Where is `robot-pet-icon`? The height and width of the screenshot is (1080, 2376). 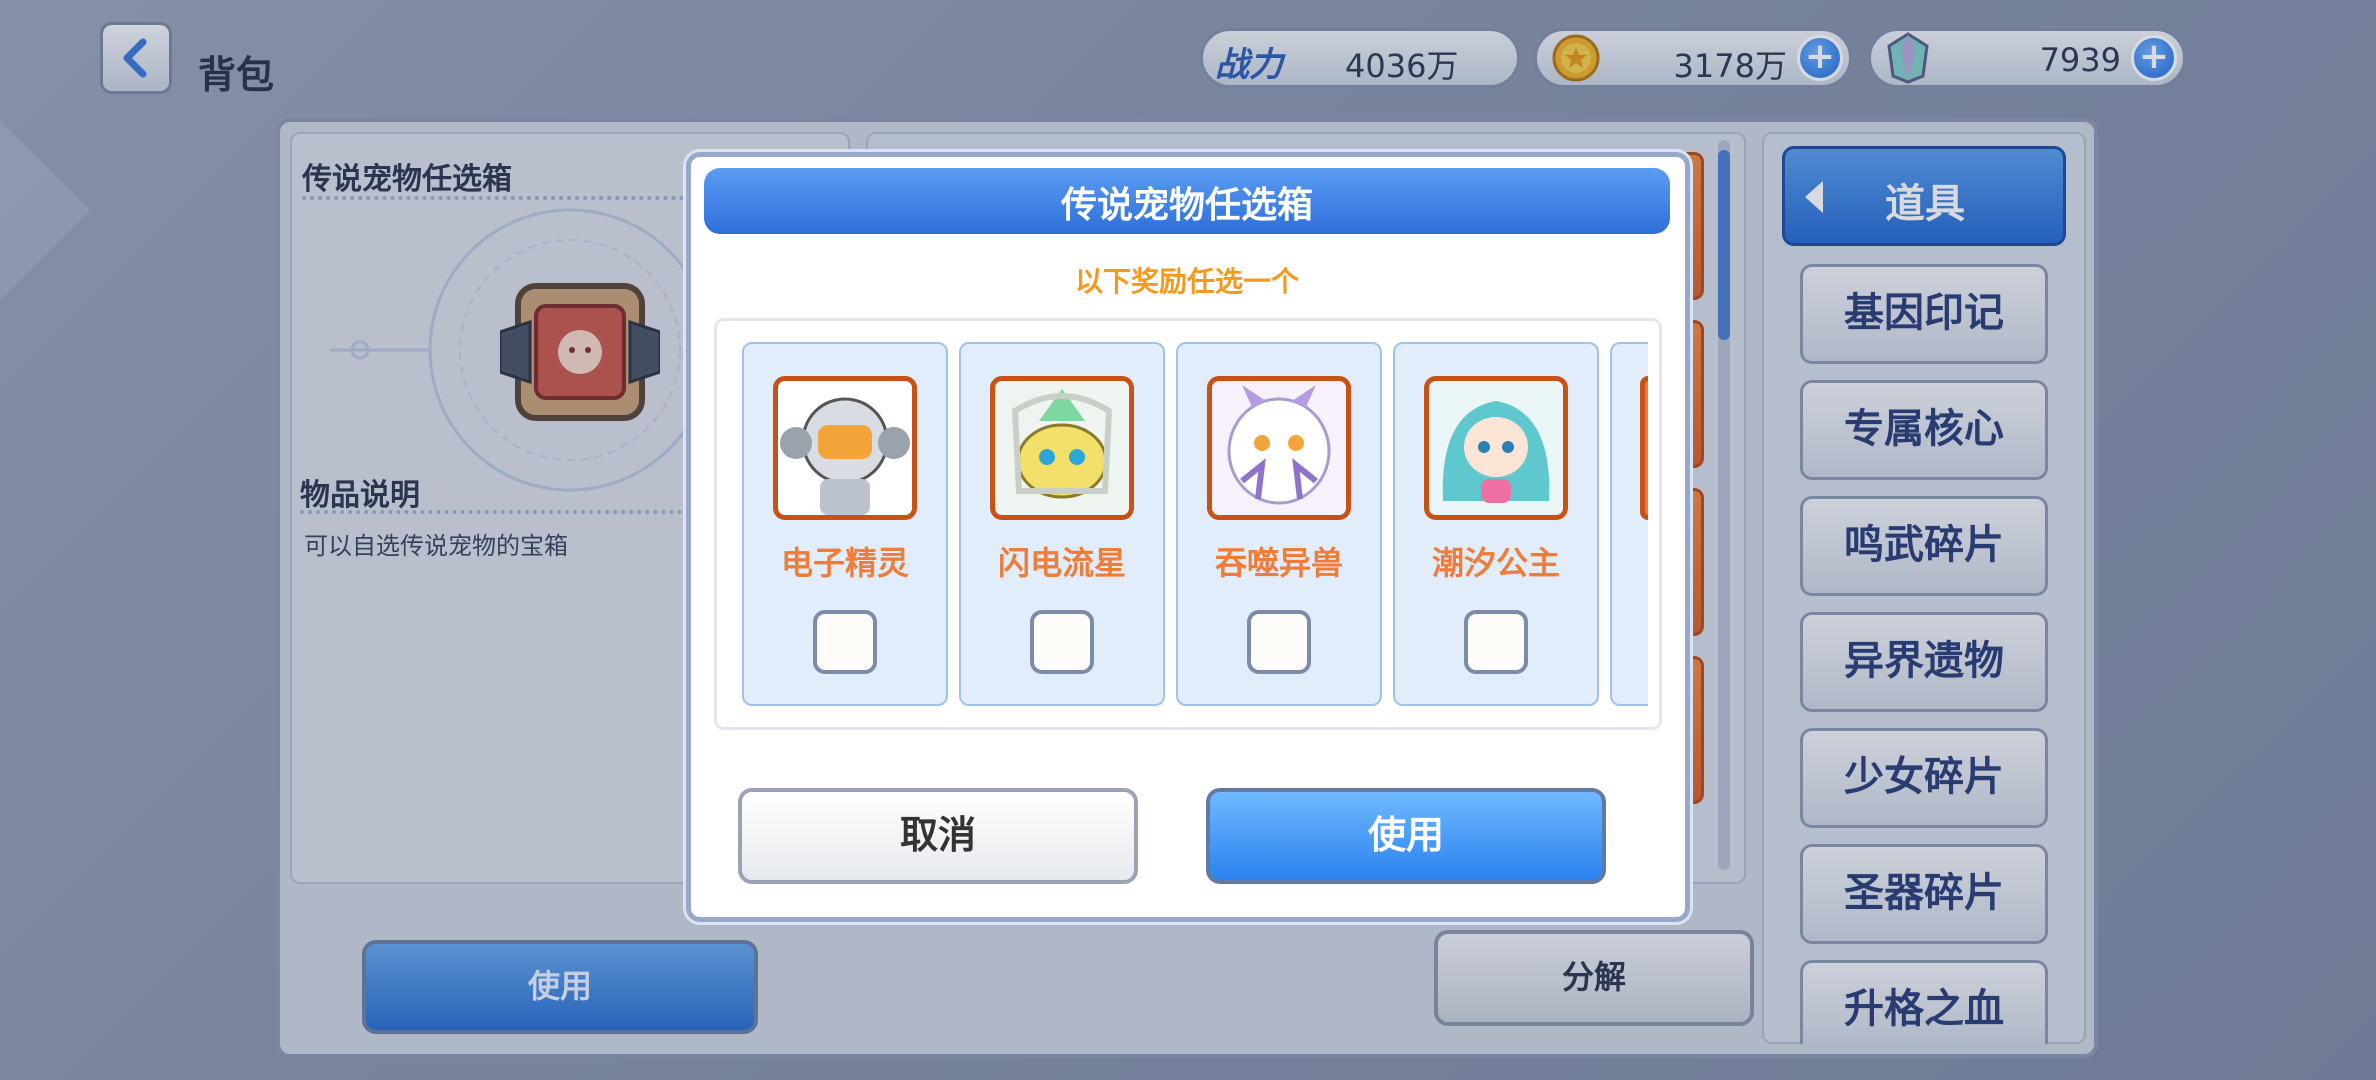 robot-pet-icon is located at coordinates (845, 448).